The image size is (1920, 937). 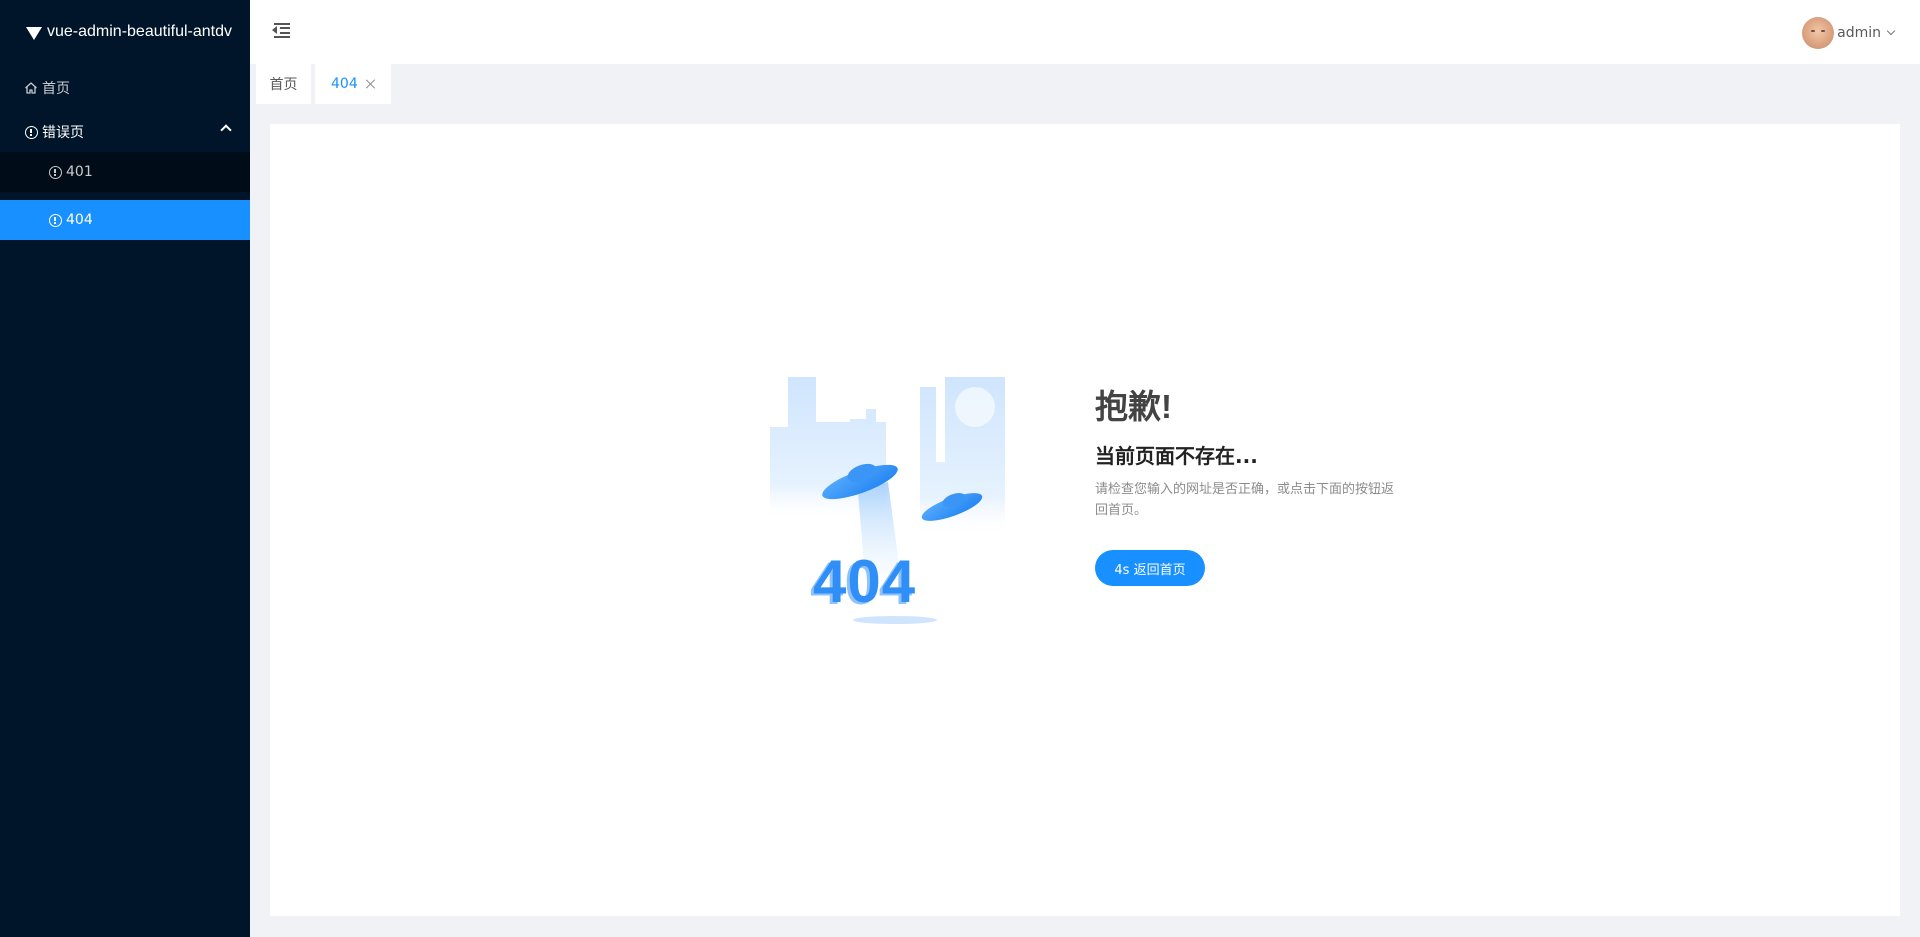 What do you see at coordinates (34, 33) in the screenshot?
I see `vue-logo-icon` at bounding box center [34, 33].